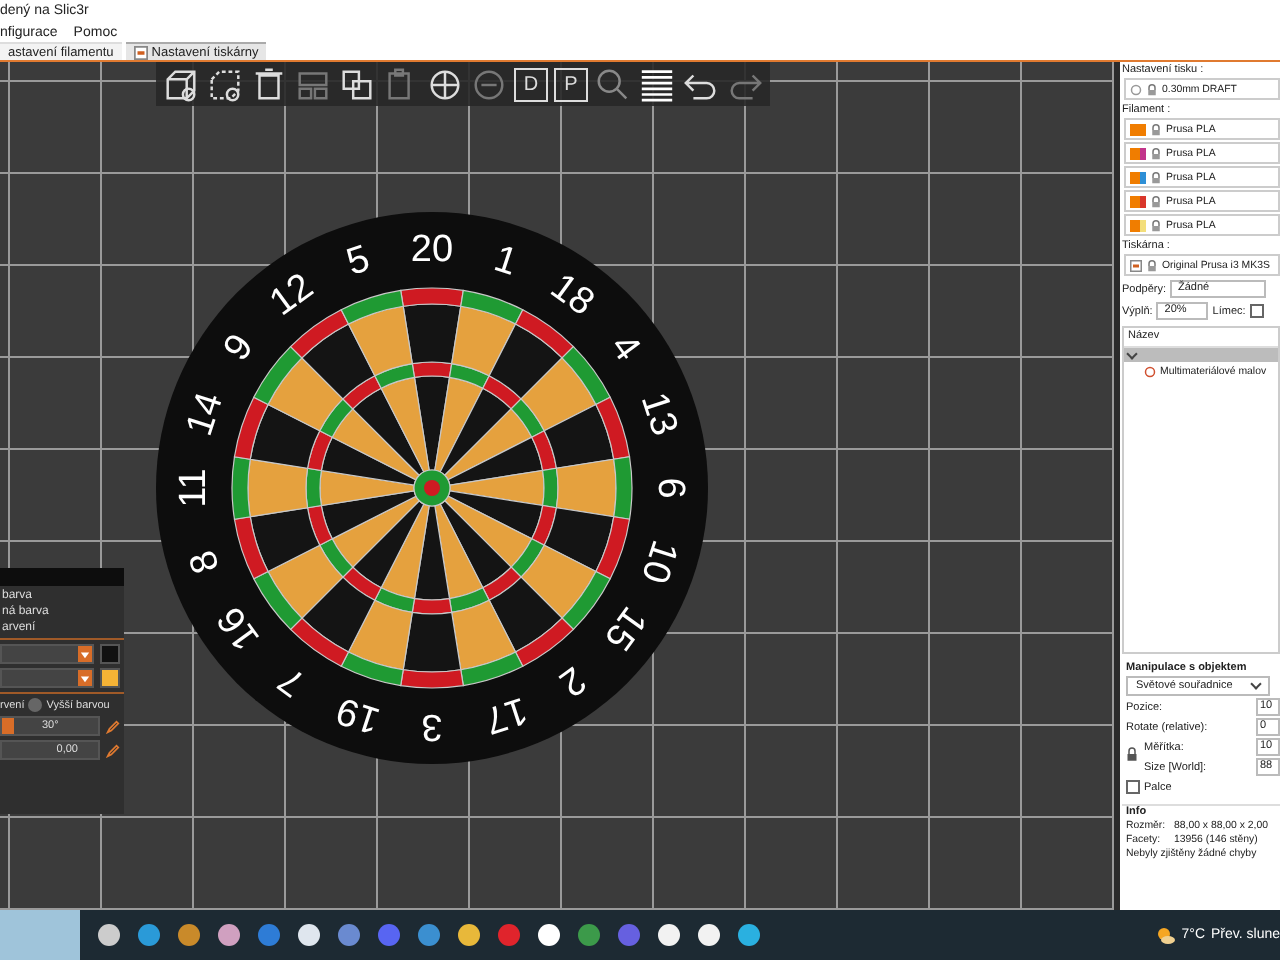 This screenshot has height=960, width=1280. Describe the element at coordinates (1165, 935) in the screenshot. I see `sun-cloud-icon` at that location.